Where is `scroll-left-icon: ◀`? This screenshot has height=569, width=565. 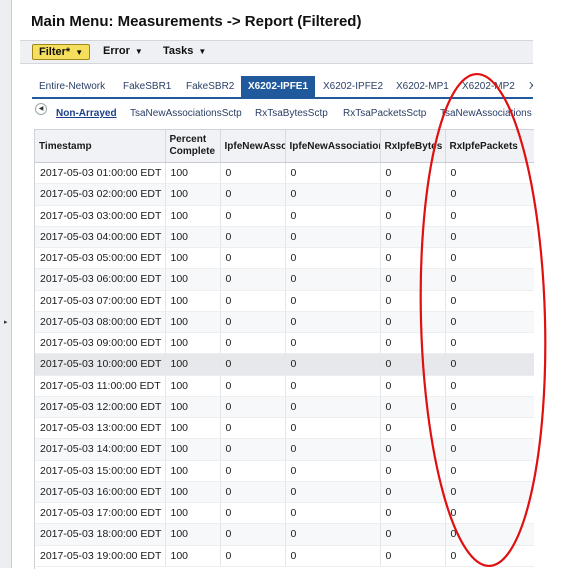
scroll-left-icon: ◀ is located at coordinates (41, 109).